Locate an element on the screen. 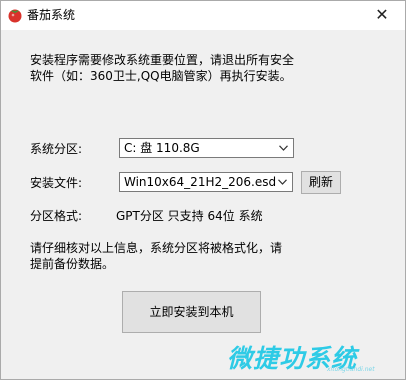 The height and width of the screenshot is (380, 406). partition-label: 系统分区: is located at coordinates (56, 149).